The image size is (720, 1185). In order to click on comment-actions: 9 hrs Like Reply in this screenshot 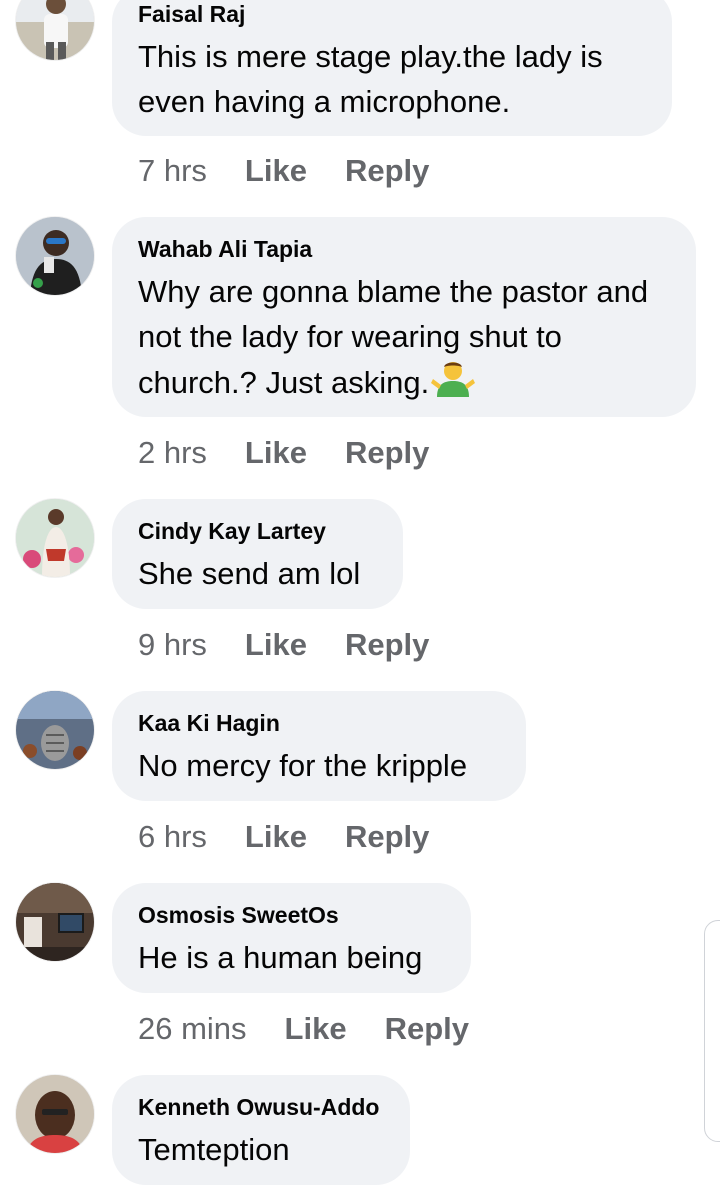, I will do `click(302, 645)`.